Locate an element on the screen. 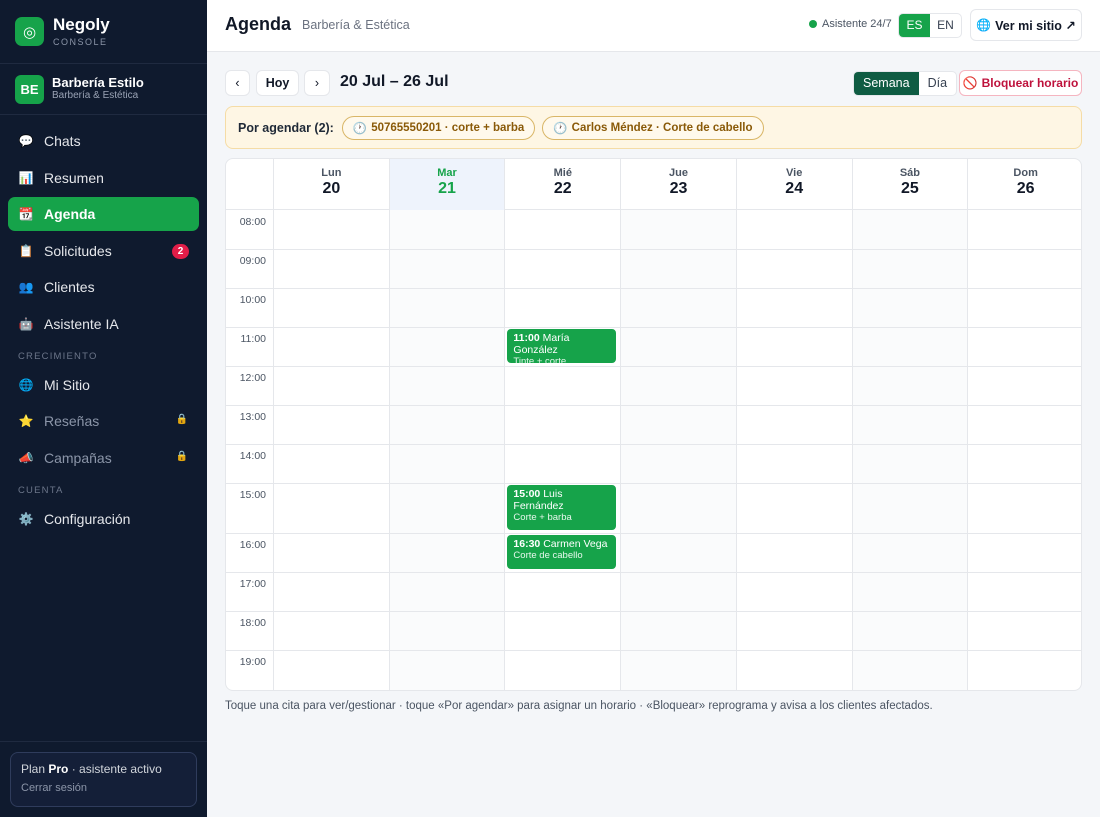  sidebar-item-resumen: 📊 Resumen is located at coordinates (103, 178).